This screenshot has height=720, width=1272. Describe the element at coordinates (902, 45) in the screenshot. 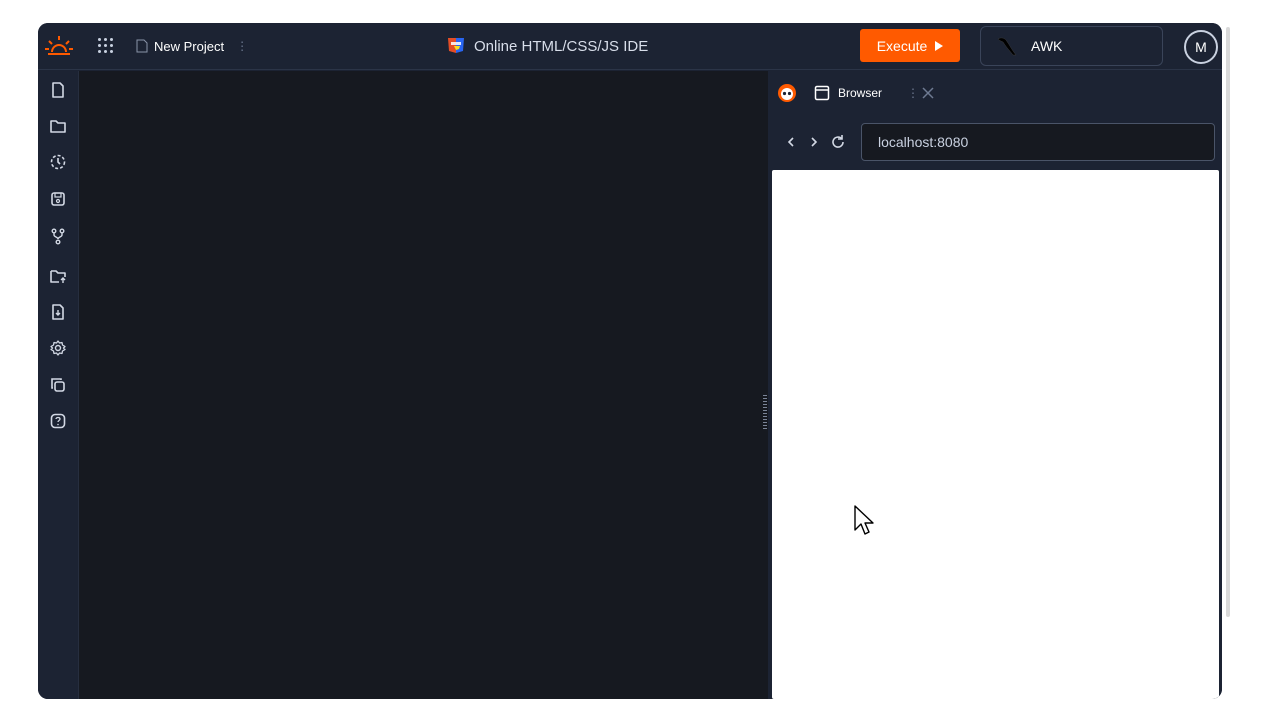

I see `execute-label: Execute` at that location.